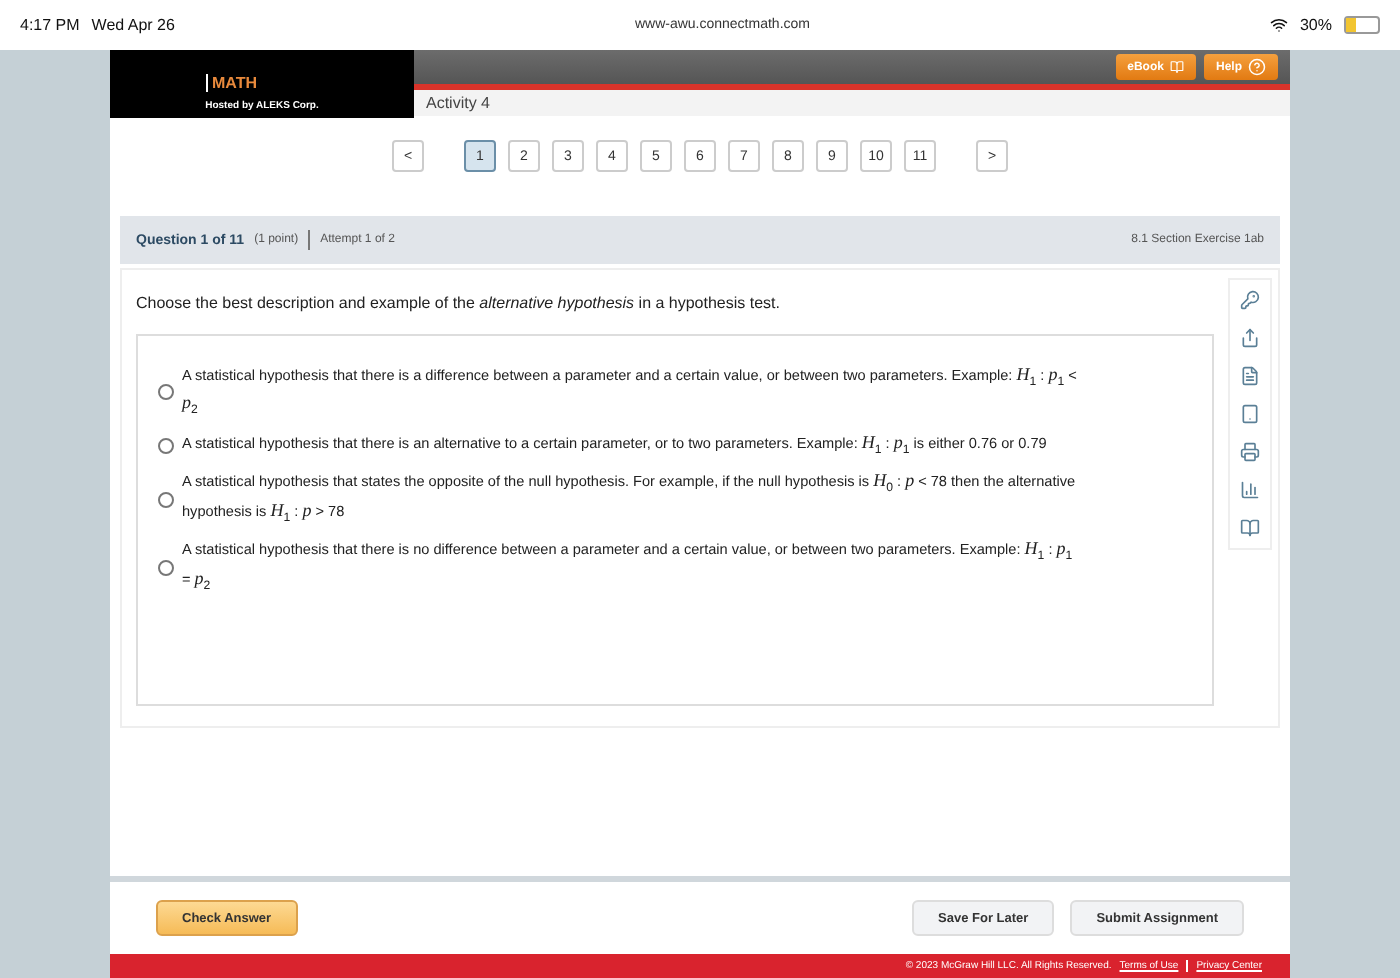  Describe the element at coordinates (50, 25) in the screenshot. I see `time: 4:17 PM` at that location.